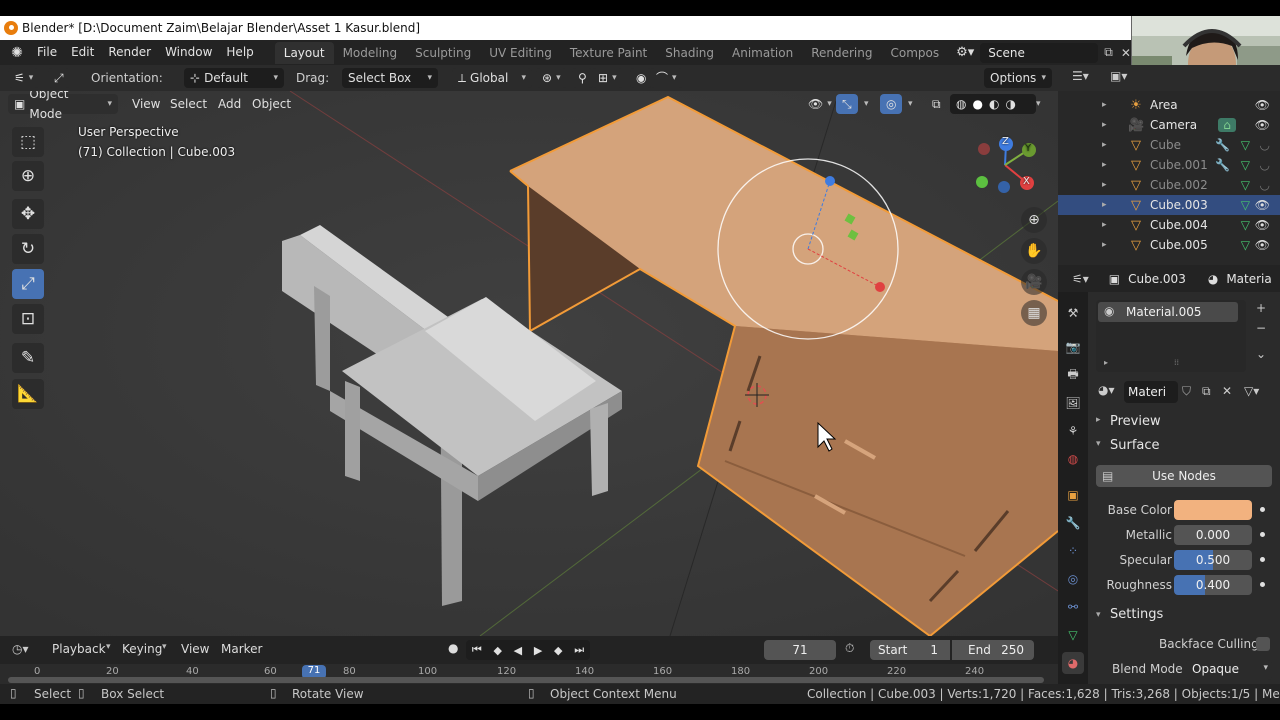 The height and width of the screenshot is (720, 1280). What do you see at coordinates (28, 358) in the screenshot?
I see `annotate-tool-icon: ✎` at bounding box center [28, 358].